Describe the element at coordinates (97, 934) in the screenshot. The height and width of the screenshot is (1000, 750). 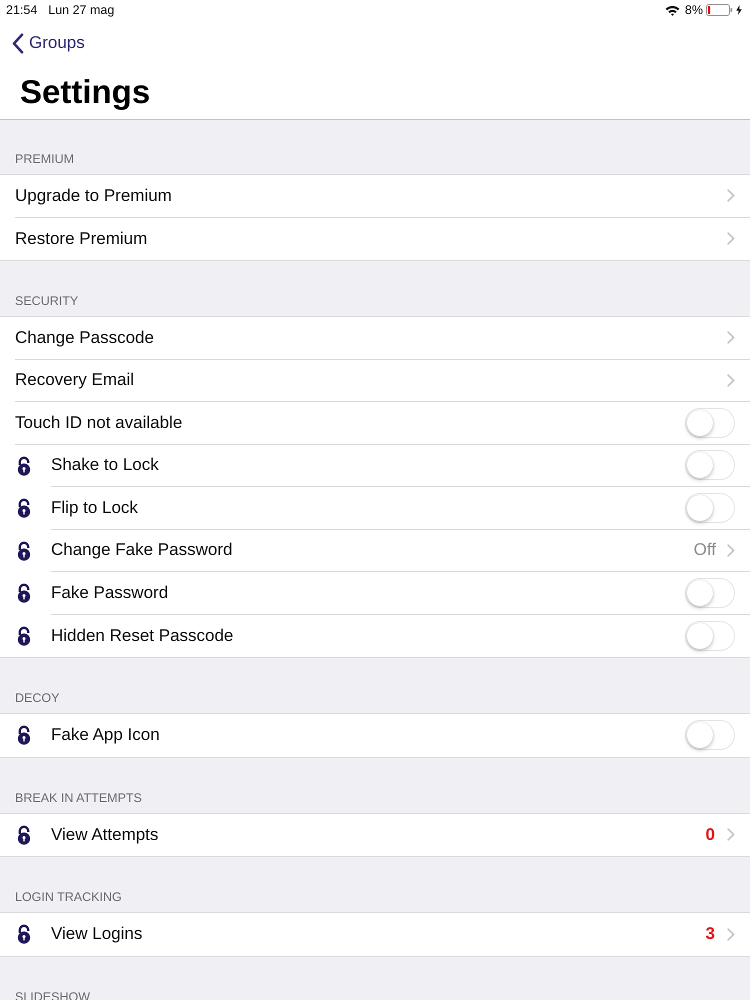
I see `row-label: View Logins` at that location.